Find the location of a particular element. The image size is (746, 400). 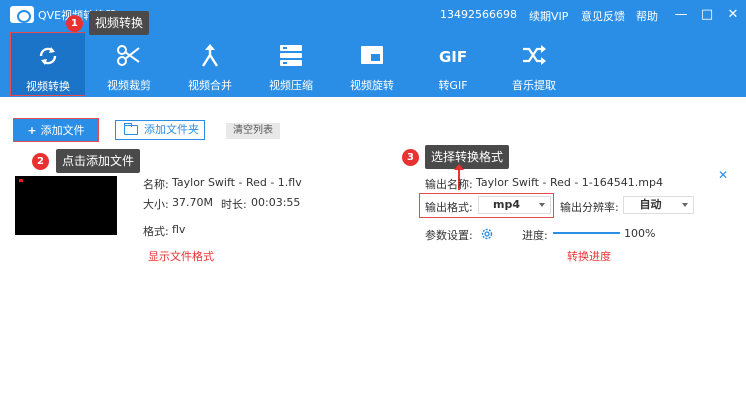

add-folder-label: 添加文件夹 is located at coordinates (171, 129).